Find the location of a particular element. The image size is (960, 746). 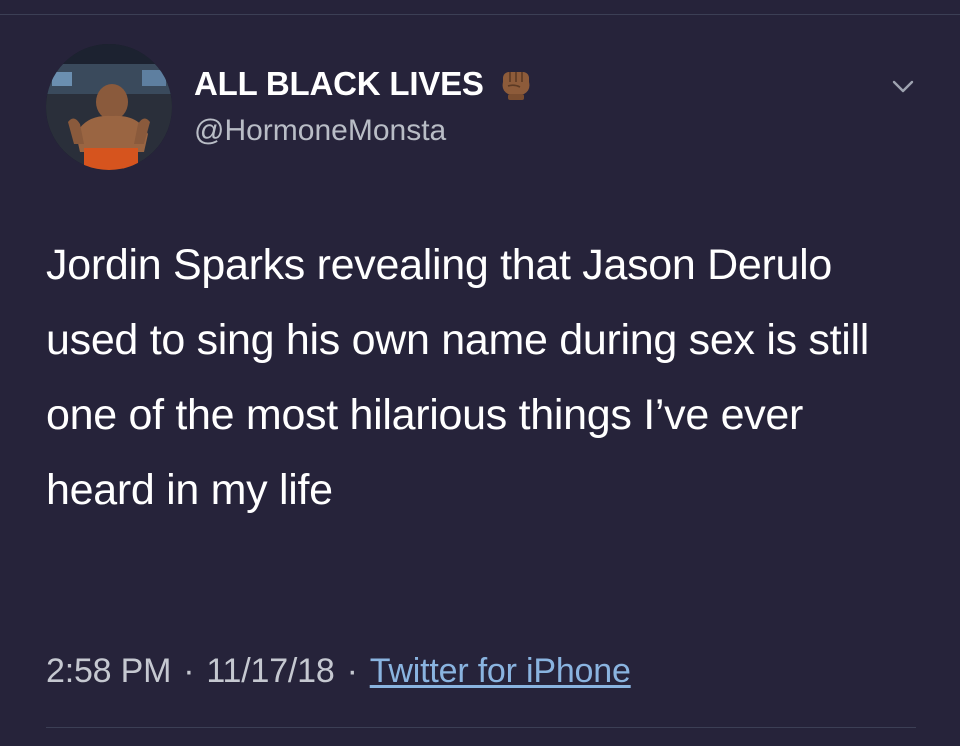

user-handle: @HormoneMonsta is located at coordinates (320, 131).